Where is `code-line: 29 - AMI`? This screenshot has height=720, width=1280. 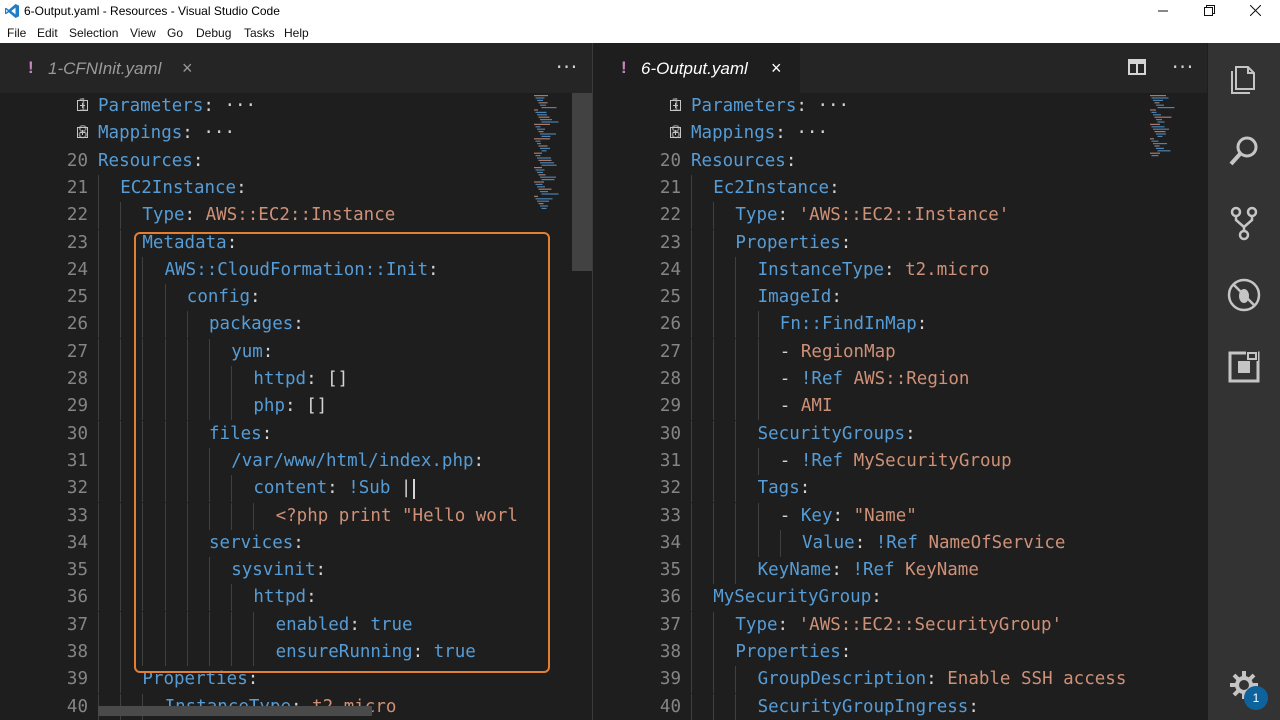 code-line: 29 - AMI is located at coordinates (900, 407).